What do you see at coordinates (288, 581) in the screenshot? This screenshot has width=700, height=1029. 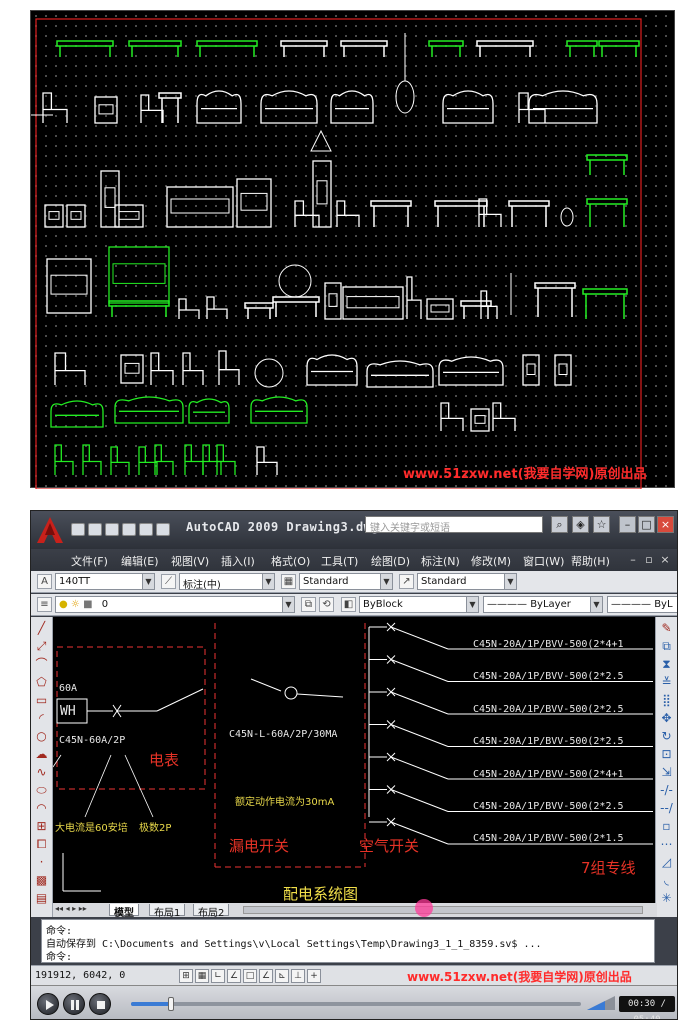 I see `table-style-icon: ▦` at bounding box center [288, 581].